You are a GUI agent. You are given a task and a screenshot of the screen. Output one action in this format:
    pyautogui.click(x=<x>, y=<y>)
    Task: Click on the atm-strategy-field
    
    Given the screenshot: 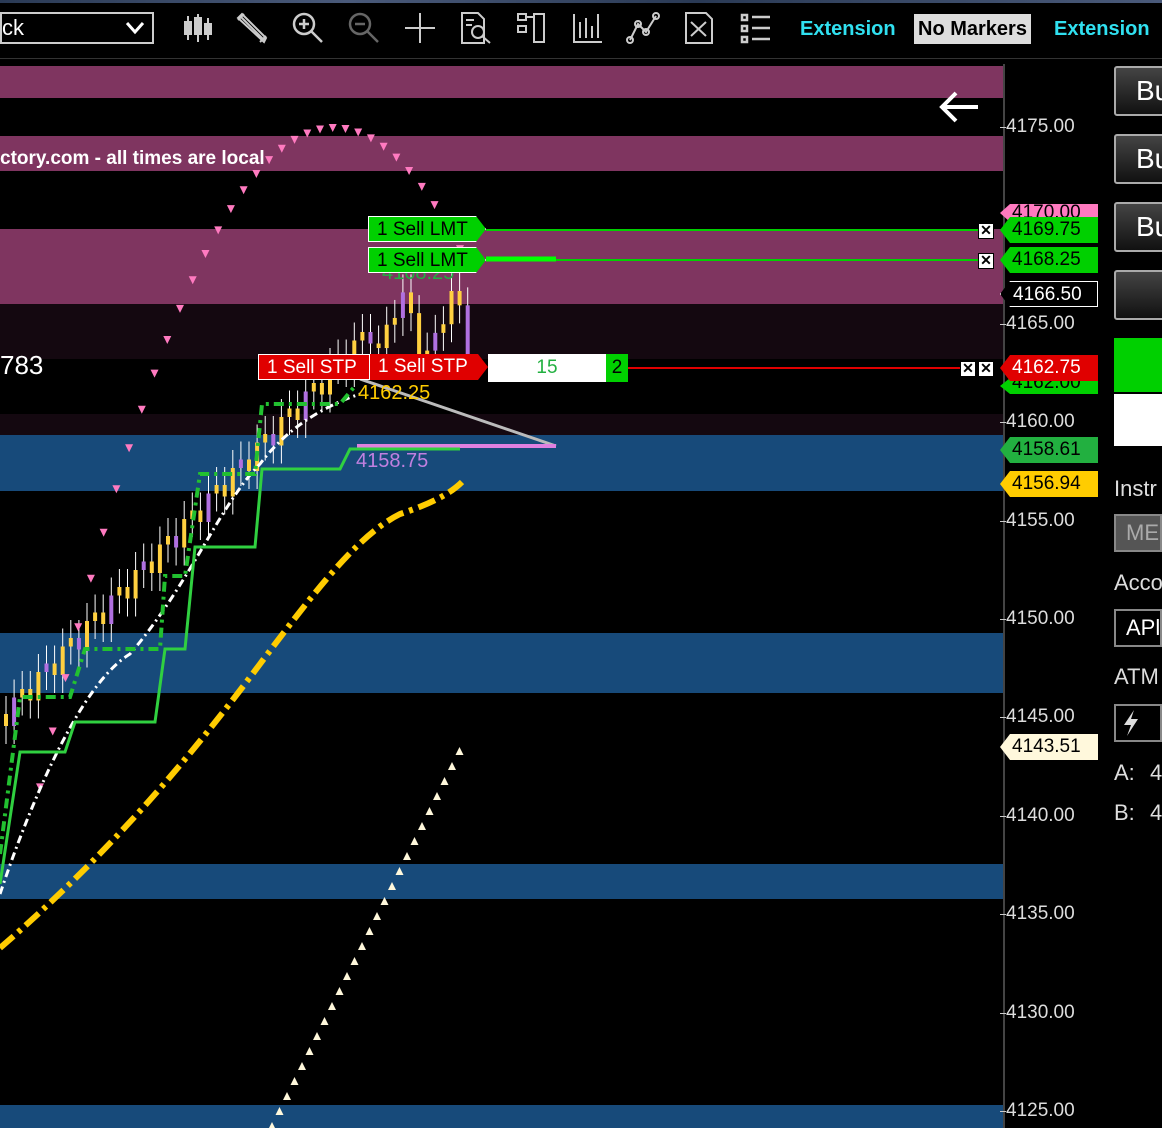 What is the action you would take?
    pyautogui.click(x=1138, y=723)
    